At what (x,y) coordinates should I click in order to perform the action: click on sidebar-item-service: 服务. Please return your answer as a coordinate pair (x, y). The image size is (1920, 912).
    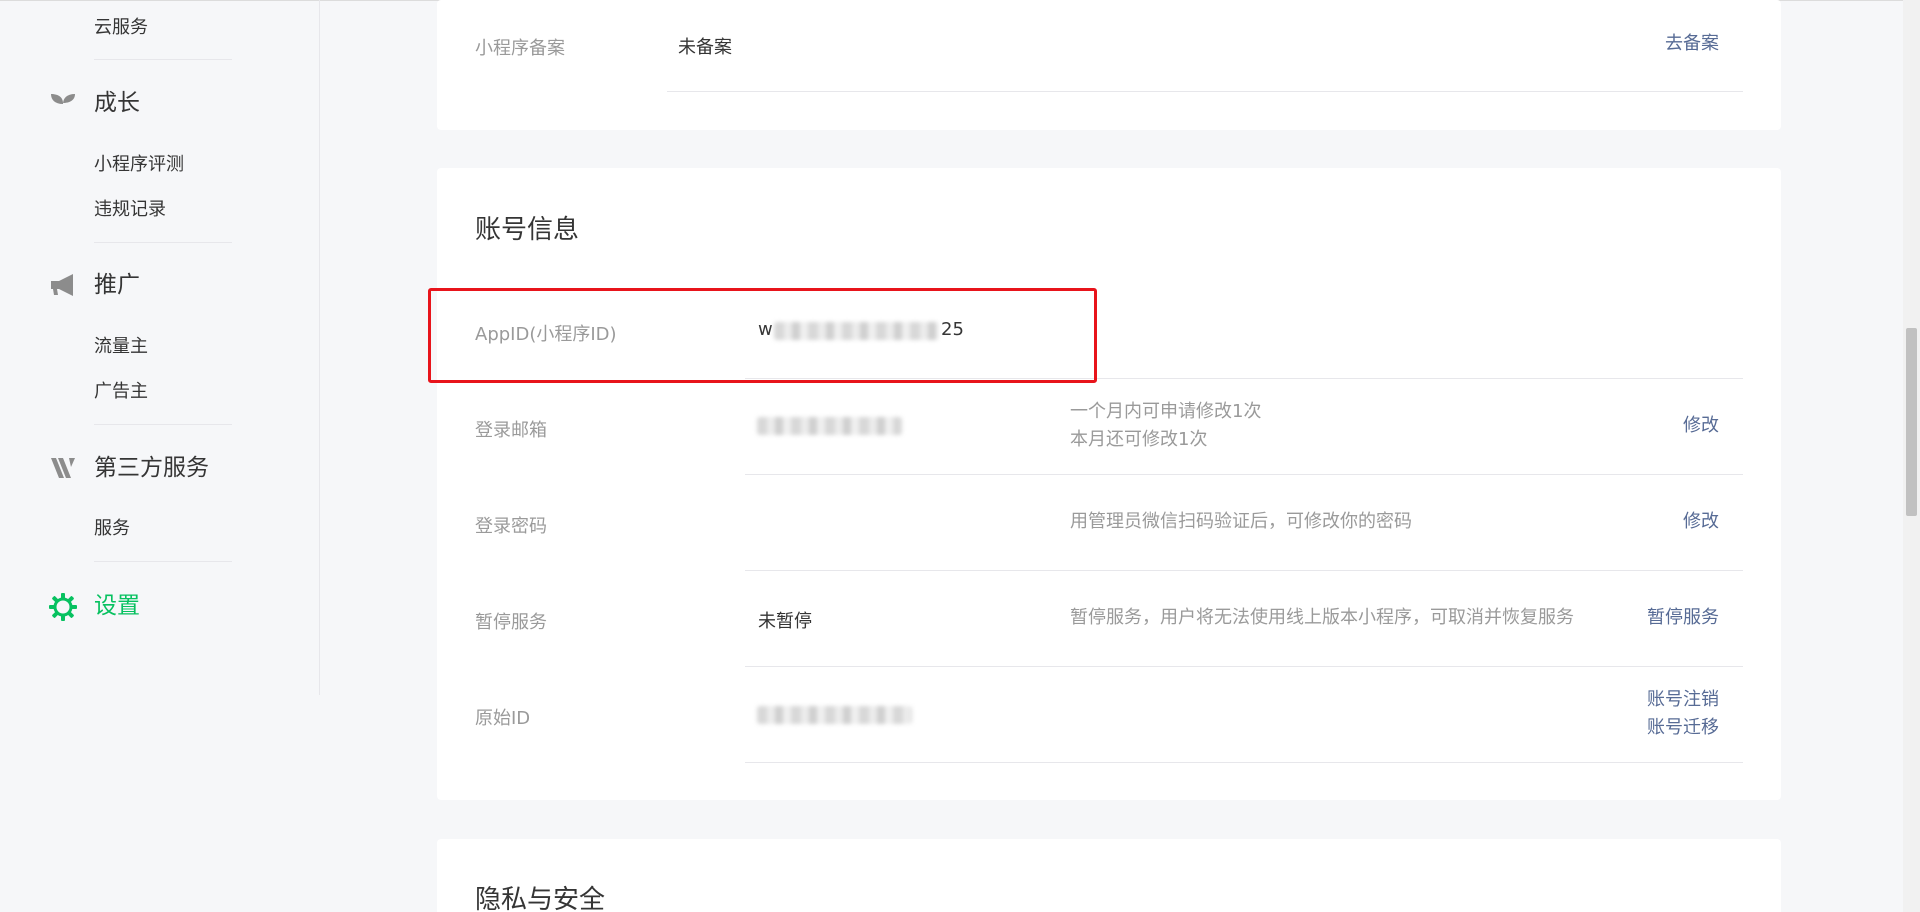
    Looking at the image, I should click on (112, 529).